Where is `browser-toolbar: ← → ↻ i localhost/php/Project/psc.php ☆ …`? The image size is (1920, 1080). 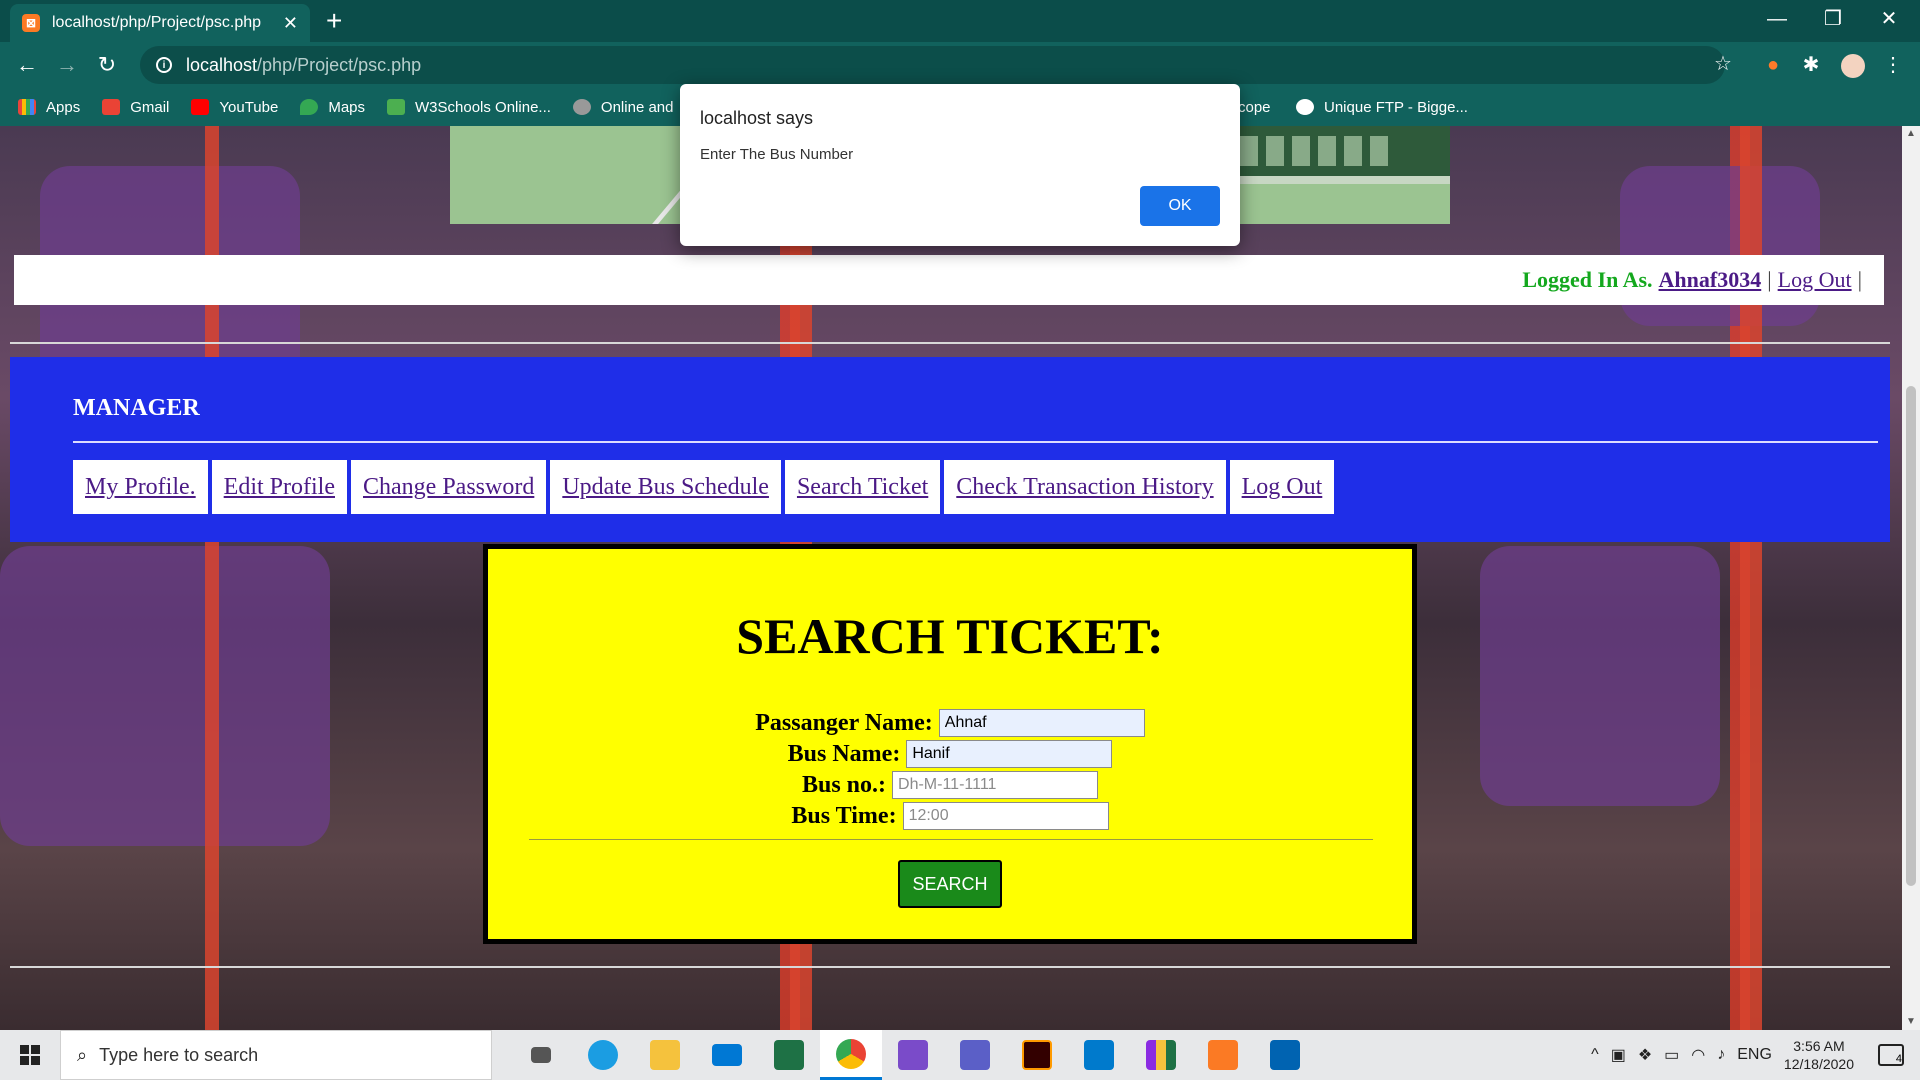
browser-toolbar: ← → ↻ i localhost/php/Project/psc.php ☆ … is located at coordinates (960, 65).